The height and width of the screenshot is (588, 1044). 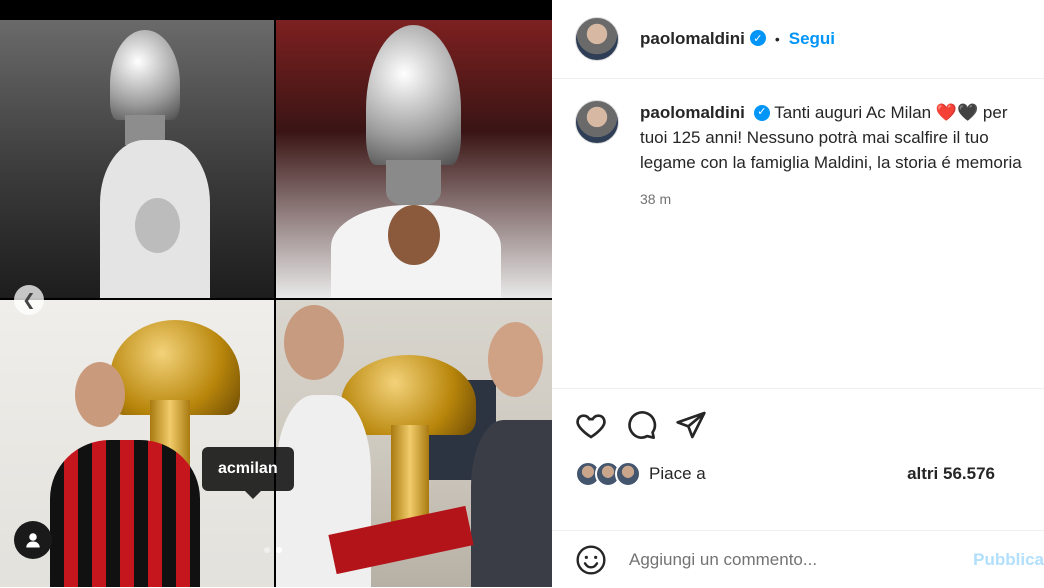 What do you see at coordinates (137, 159) in the screenshot?
I see `photo-vintage-trophy-lift` at bounding box center [137, 159].